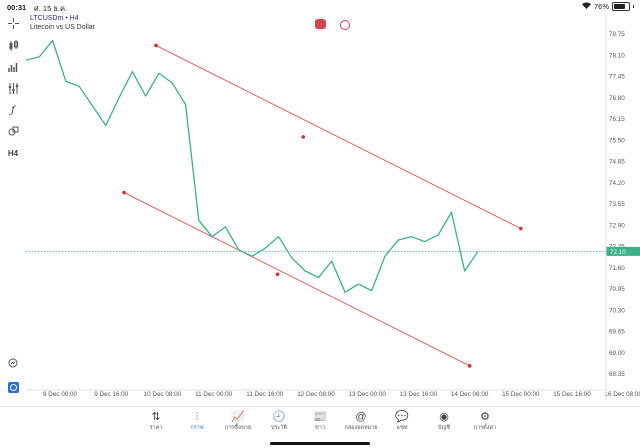  What do you see at coordinates (444, 417) in the screenshot?
I see `account-icon: ◉` at bounding box center [444, 417].